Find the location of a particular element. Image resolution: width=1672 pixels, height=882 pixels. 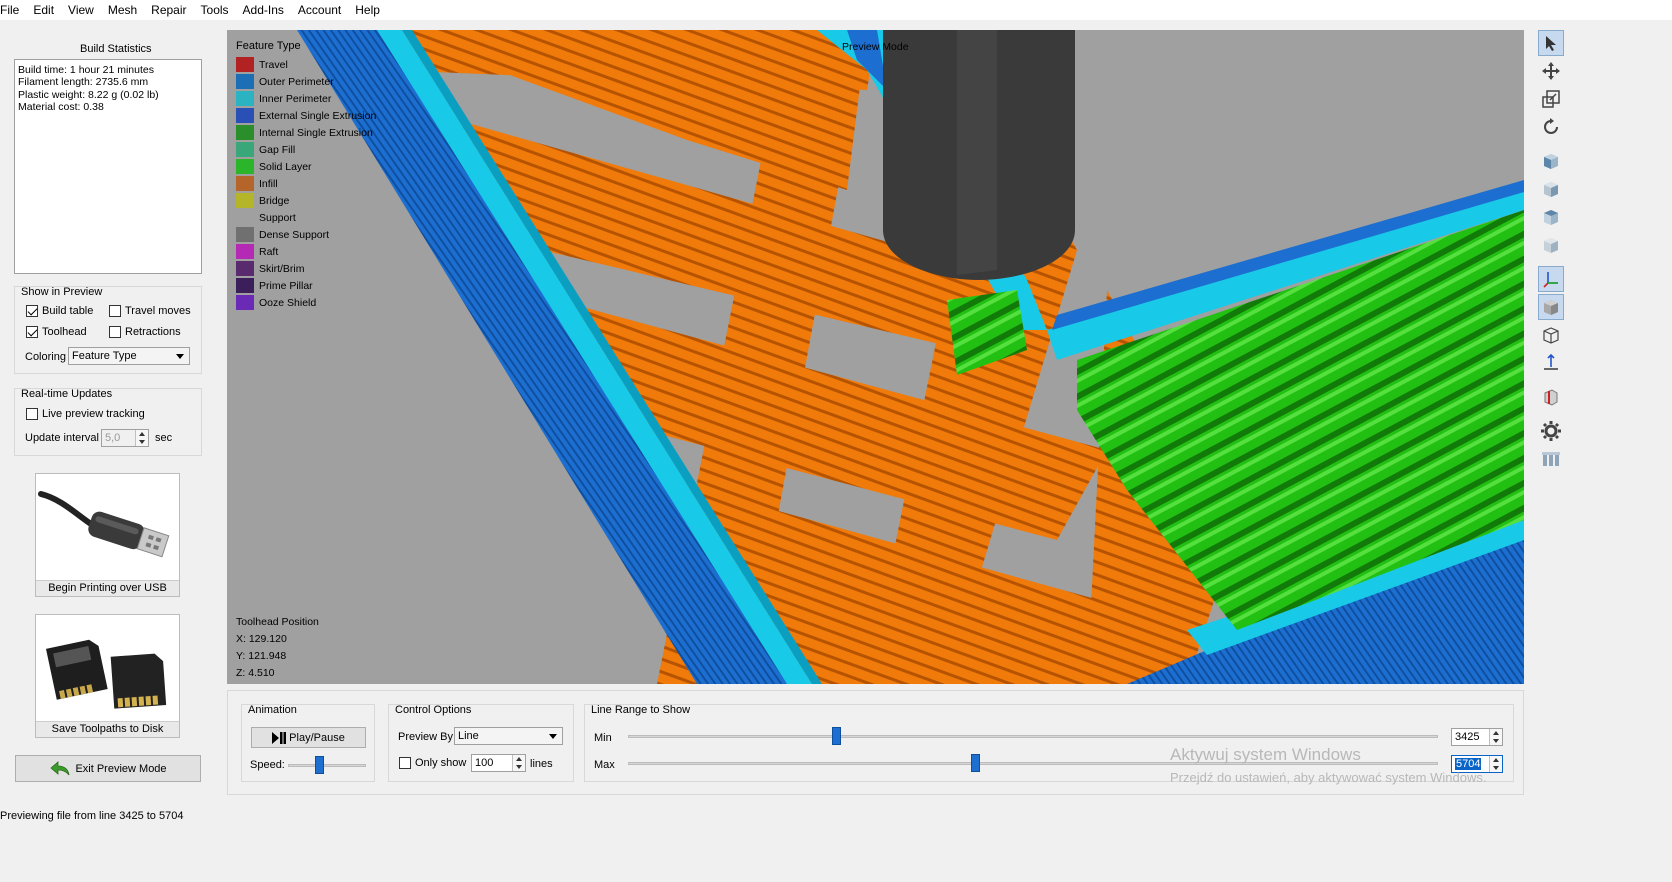

move-icon is located at coordinates (1551, 71).